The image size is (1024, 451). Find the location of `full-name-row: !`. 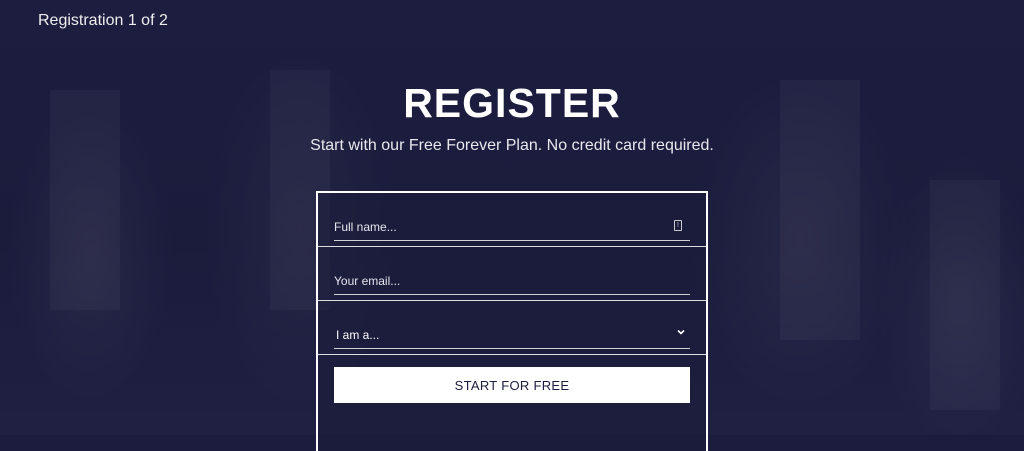

full-name-row: ! is located at coordinates (512, 220).